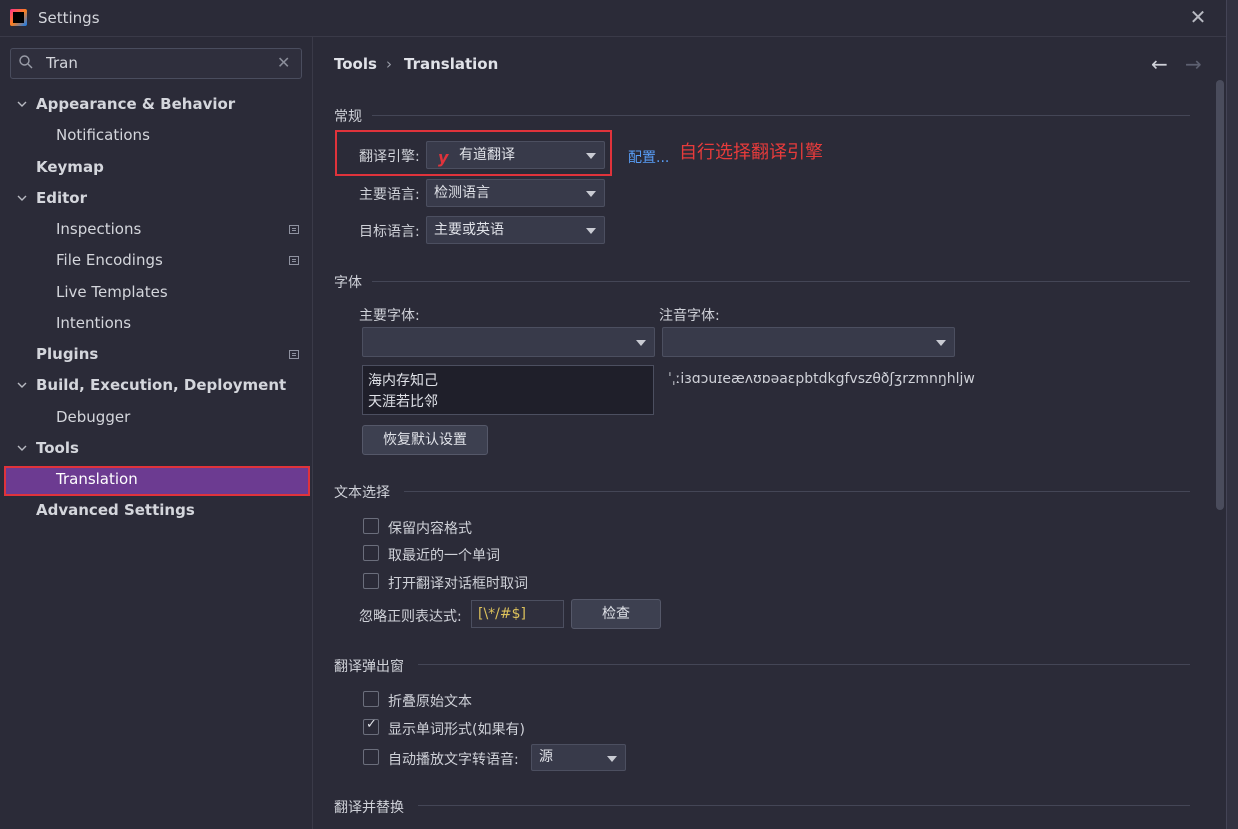 The image size is (1238, 829). Describe the element at coordinates (1220, 295) in the screenshot. I see `vertical-scrollbar` at that location.